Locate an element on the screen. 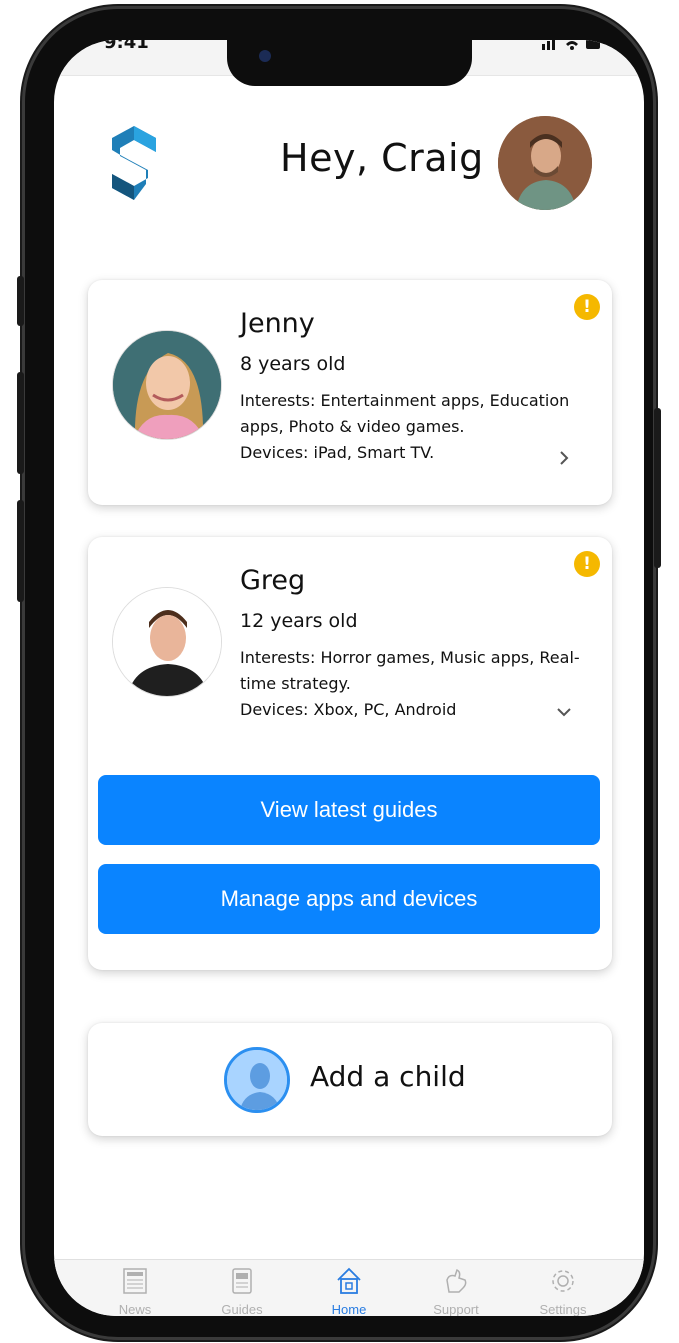 This screenshot has height=1343, width=679. tab-settings: Settings is located at coordinates (563, 1291).